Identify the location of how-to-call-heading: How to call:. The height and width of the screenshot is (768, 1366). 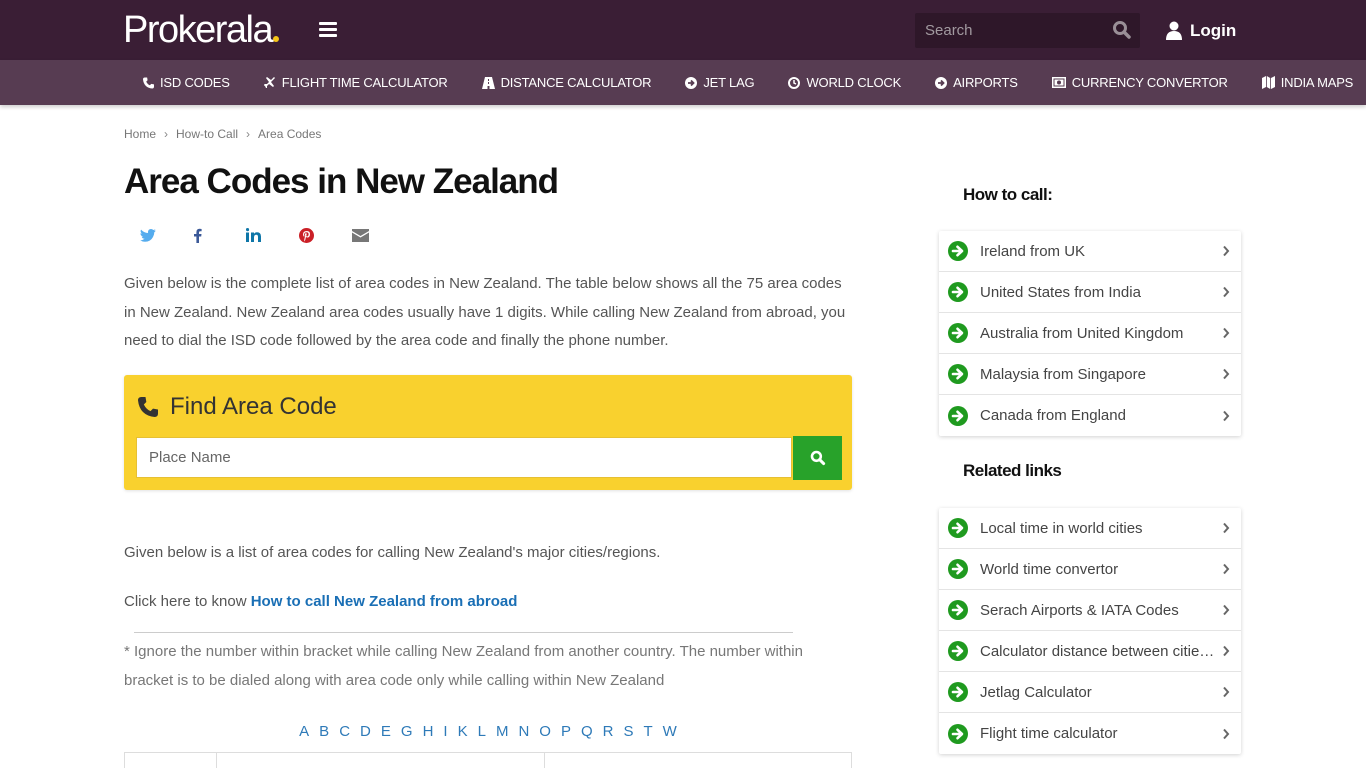
(1008, 194).